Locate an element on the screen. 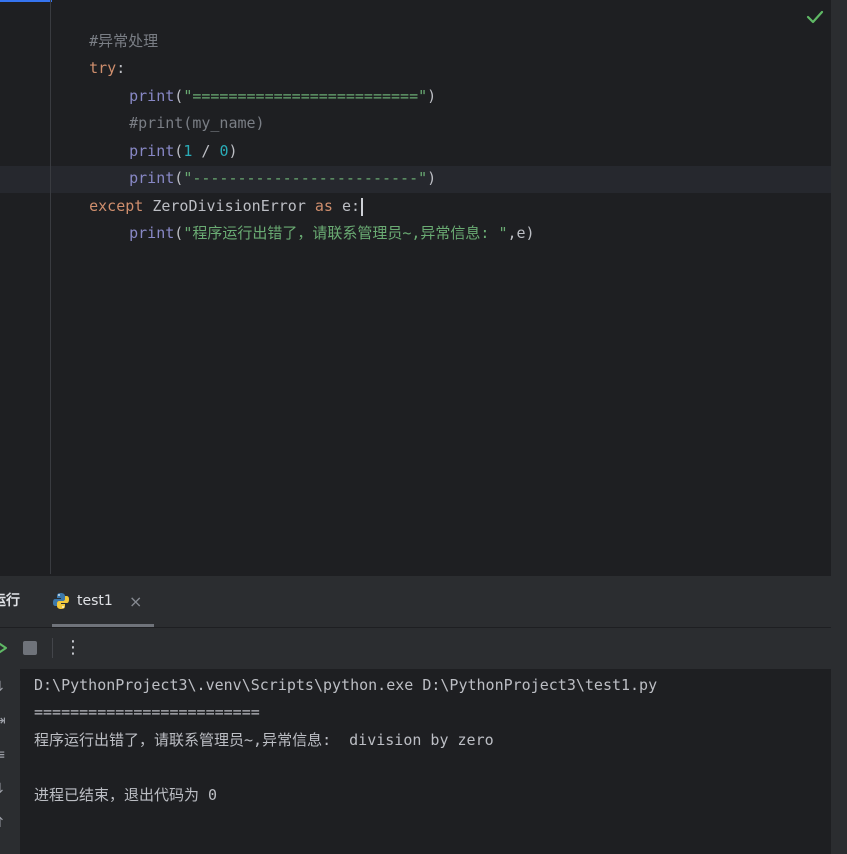 The image size is (847, 854). right-tool-strip is located at coordinates (839, 427).